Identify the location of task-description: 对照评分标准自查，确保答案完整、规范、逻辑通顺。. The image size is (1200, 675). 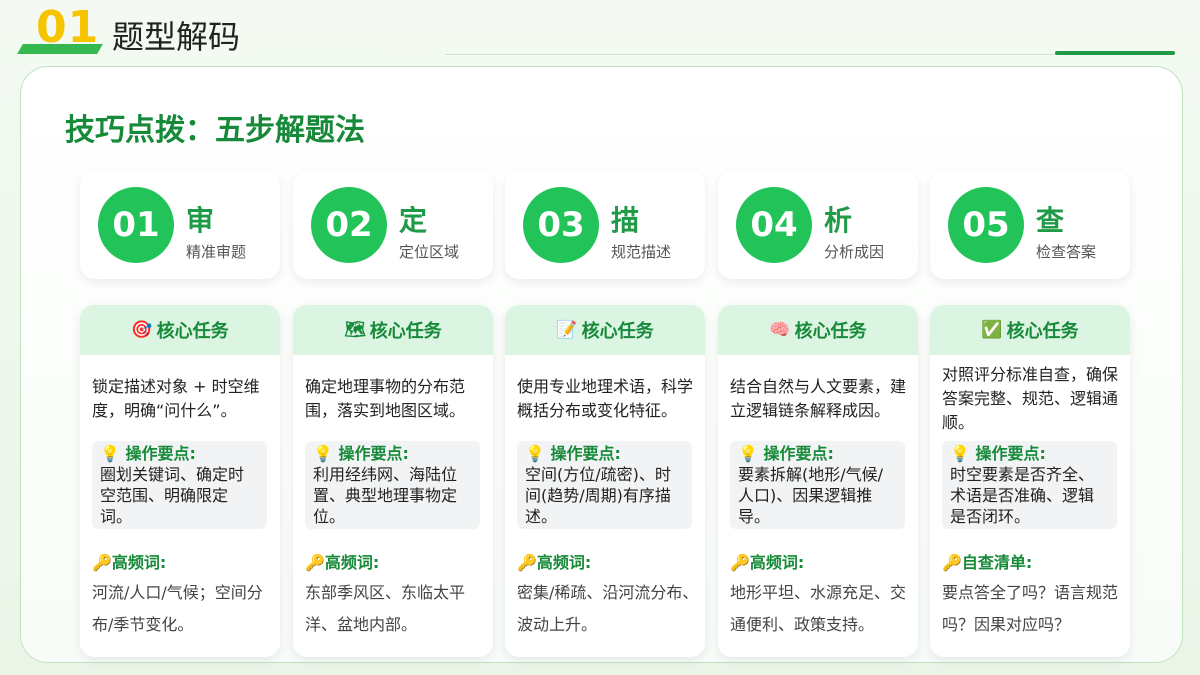
(1030, 398).